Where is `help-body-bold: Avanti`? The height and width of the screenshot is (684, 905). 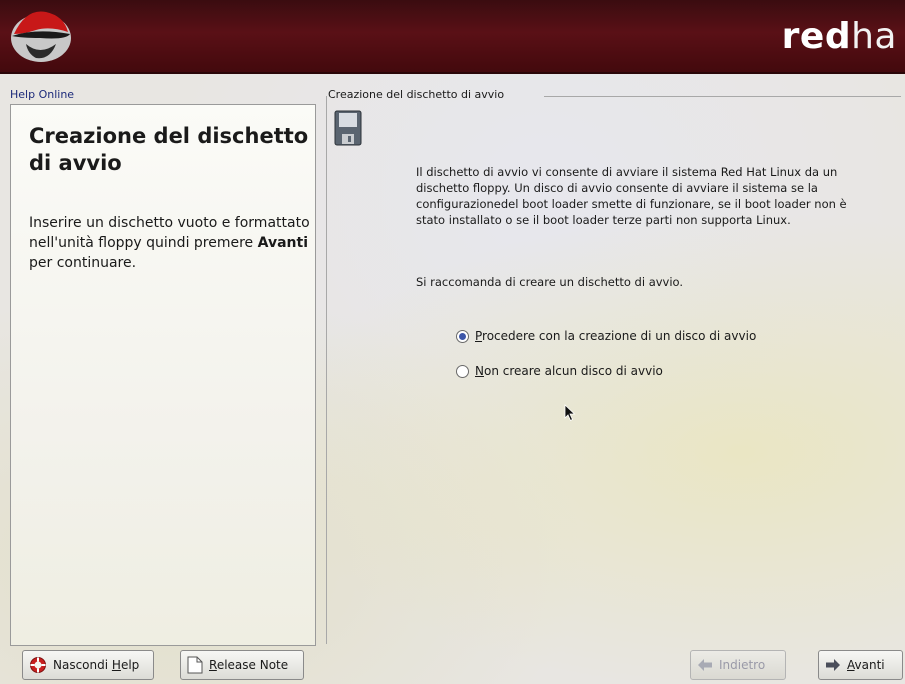 help-body-bold: Avanti is located at coordinates (282, 243).